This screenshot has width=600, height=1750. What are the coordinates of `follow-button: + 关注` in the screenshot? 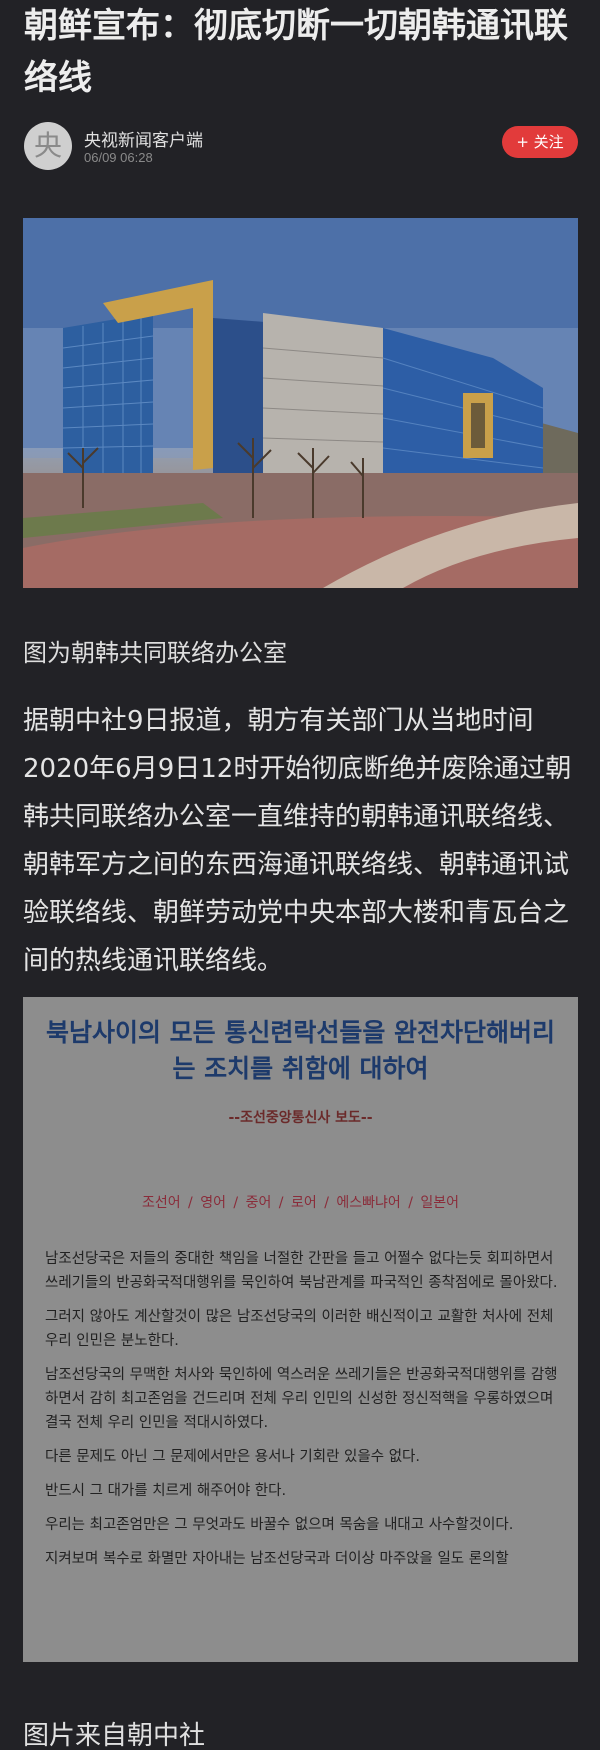 It's located at (540, 142).